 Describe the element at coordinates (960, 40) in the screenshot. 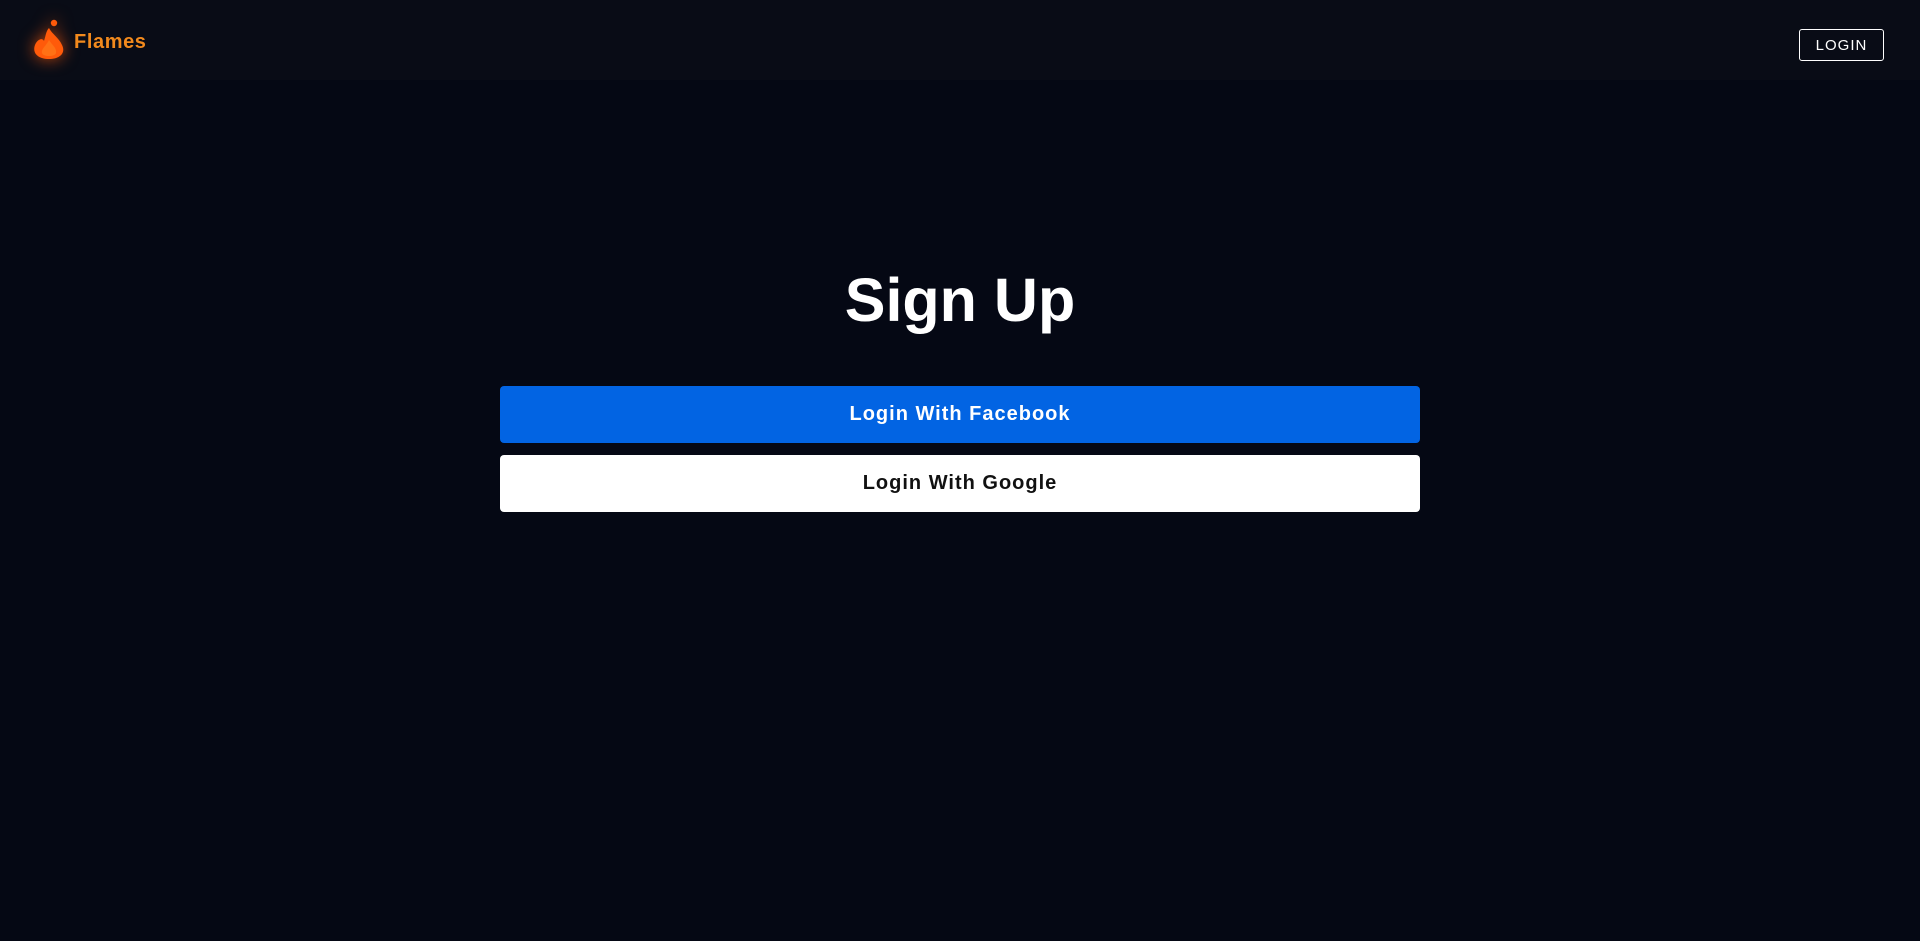

I see `top-navbar: Flames LOGIN` at that location.